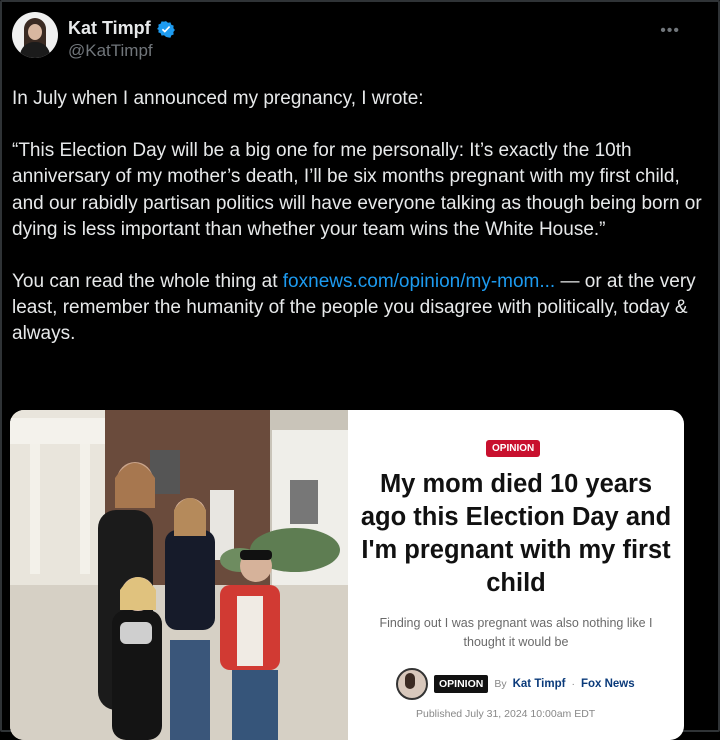  What do you see at coordinates (506, 714) in the screenshot?
I see `published-date: Published July 31, 2024 10:00am EDT` at bounding box center [506, 714].